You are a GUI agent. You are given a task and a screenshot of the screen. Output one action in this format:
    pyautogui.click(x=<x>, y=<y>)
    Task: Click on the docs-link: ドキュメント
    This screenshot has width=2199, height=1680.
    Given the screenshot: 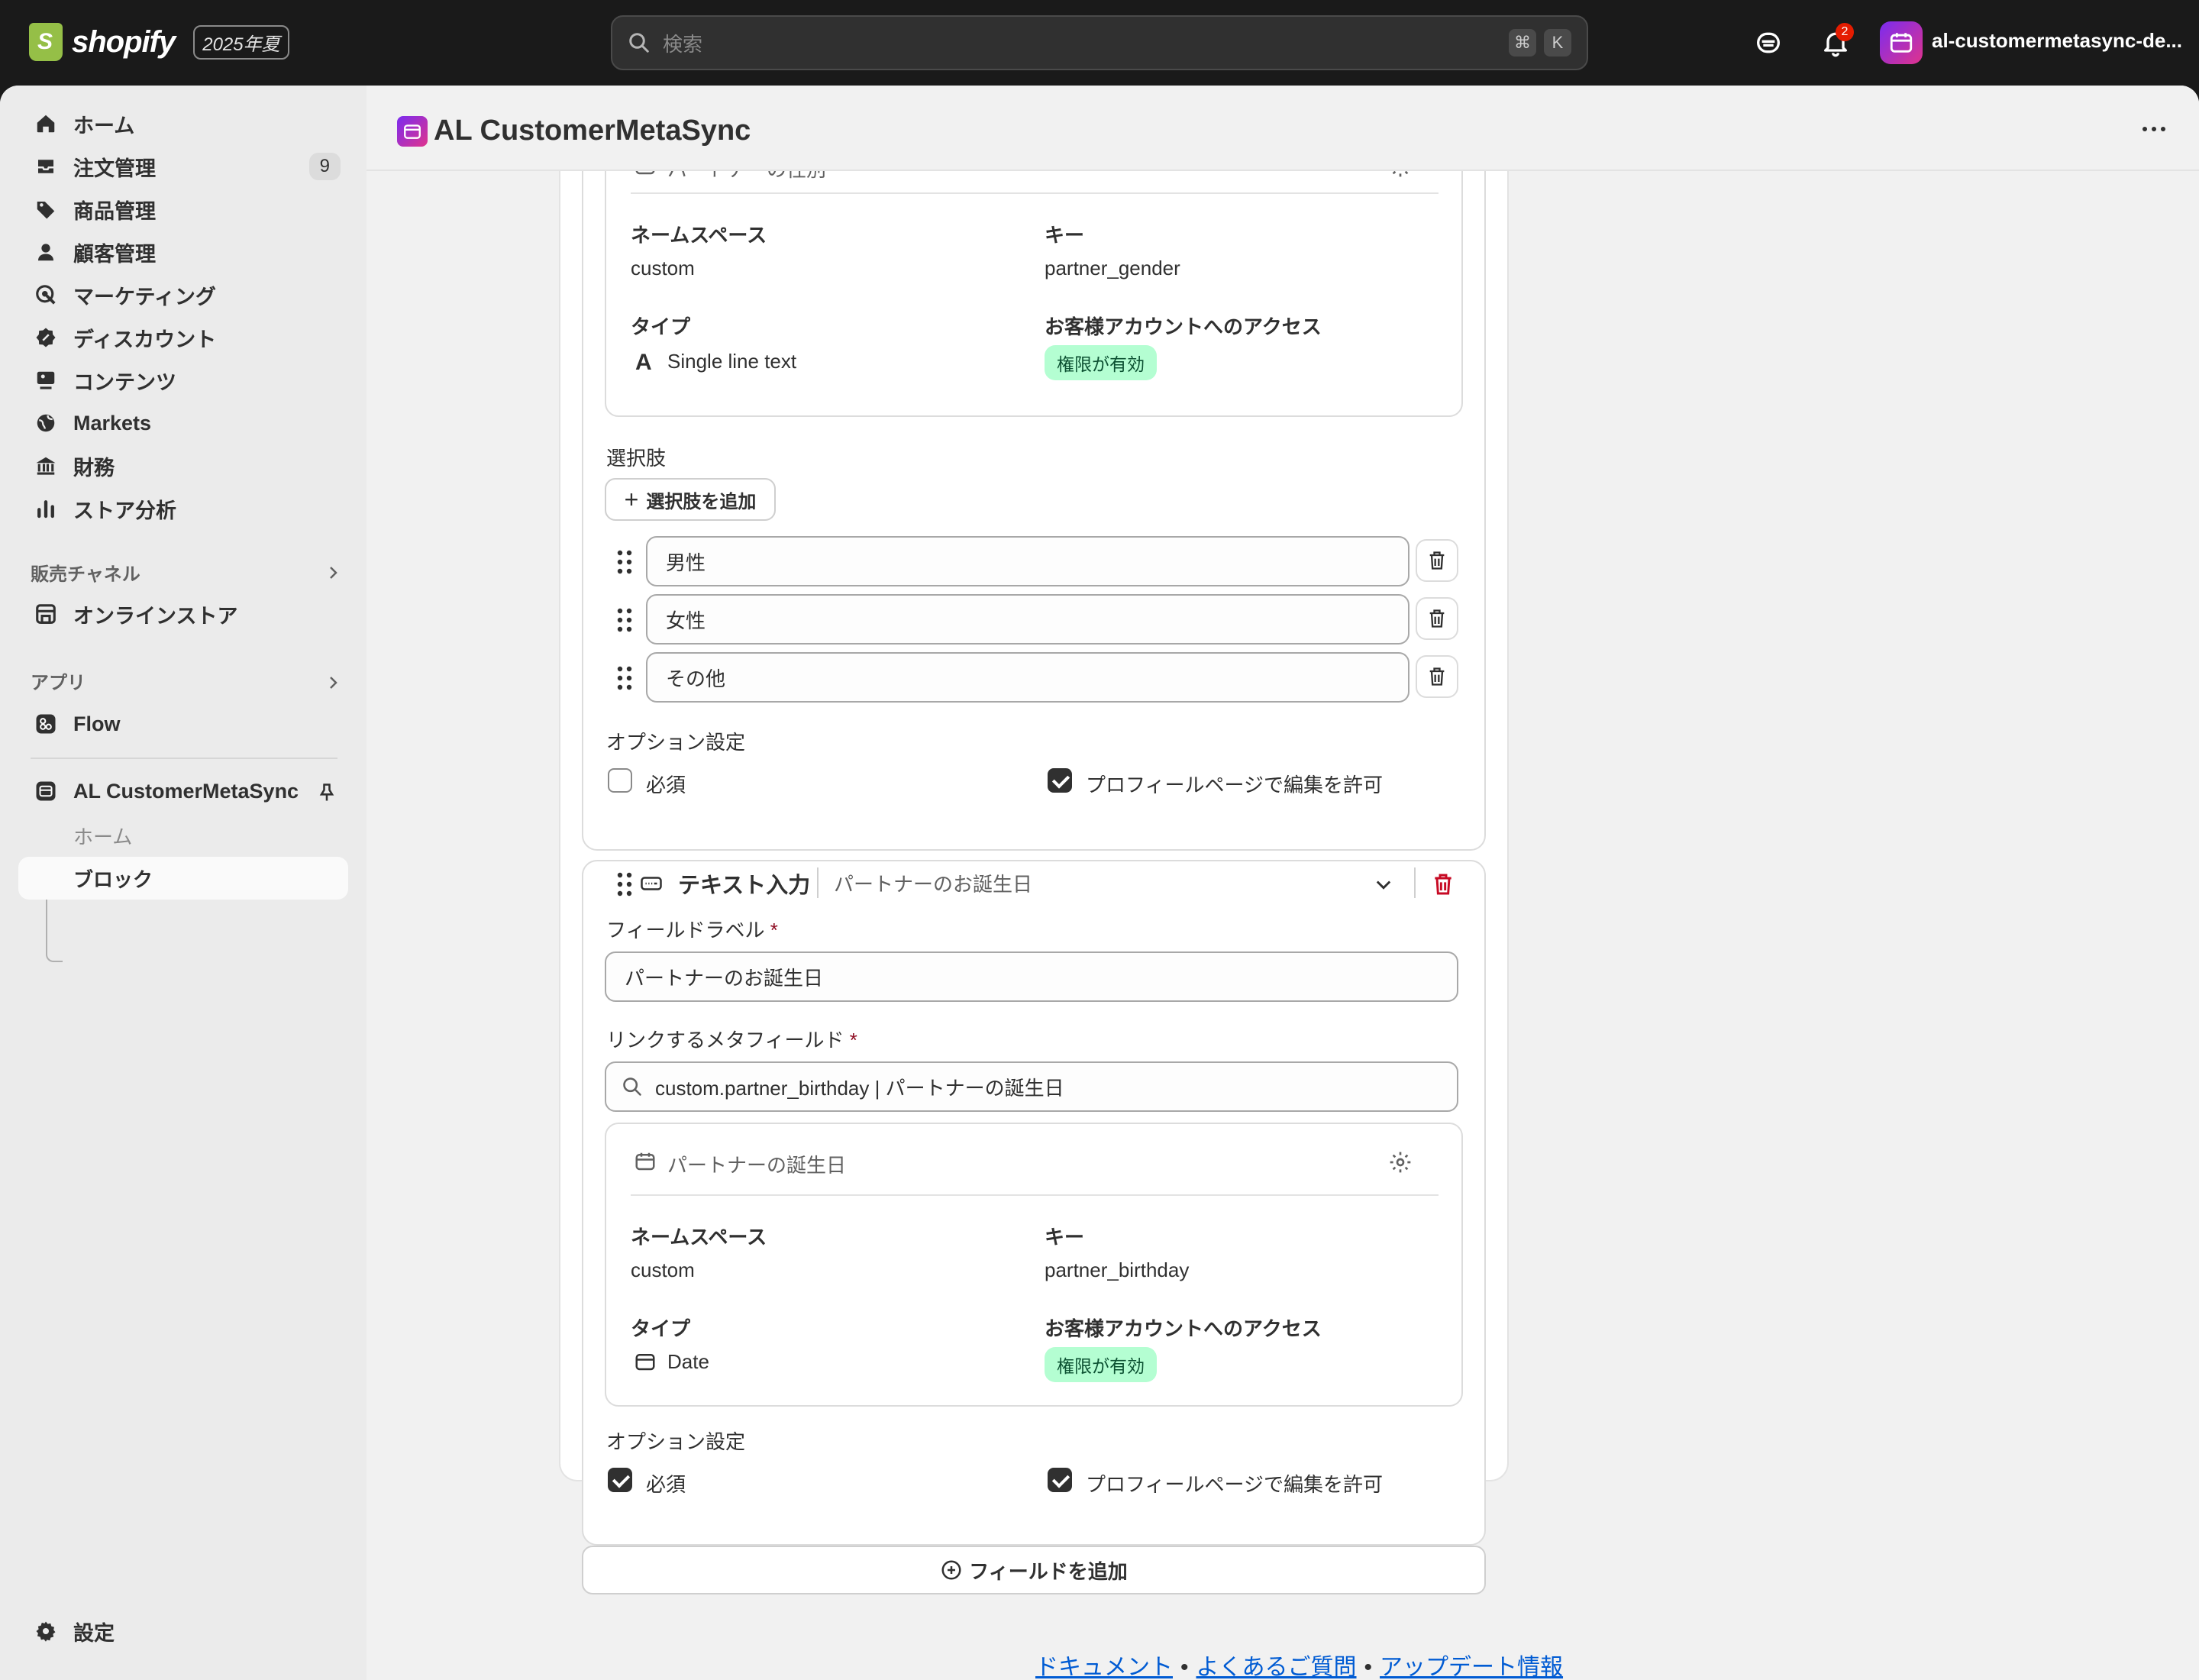 What is the action you would take?
    pyautogui.click(x=1104, y=1667)
    